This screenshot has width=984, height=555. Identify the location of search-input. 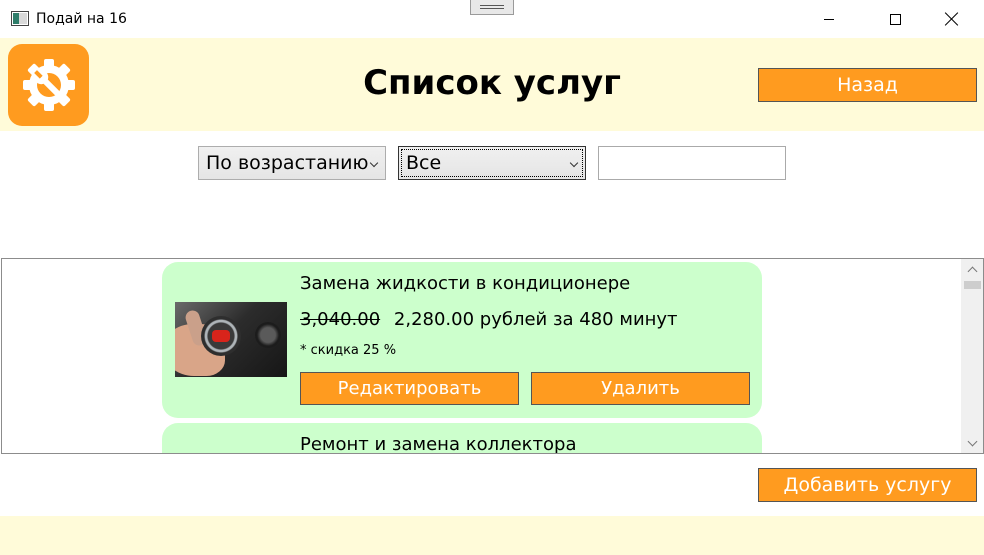
(692, 163).